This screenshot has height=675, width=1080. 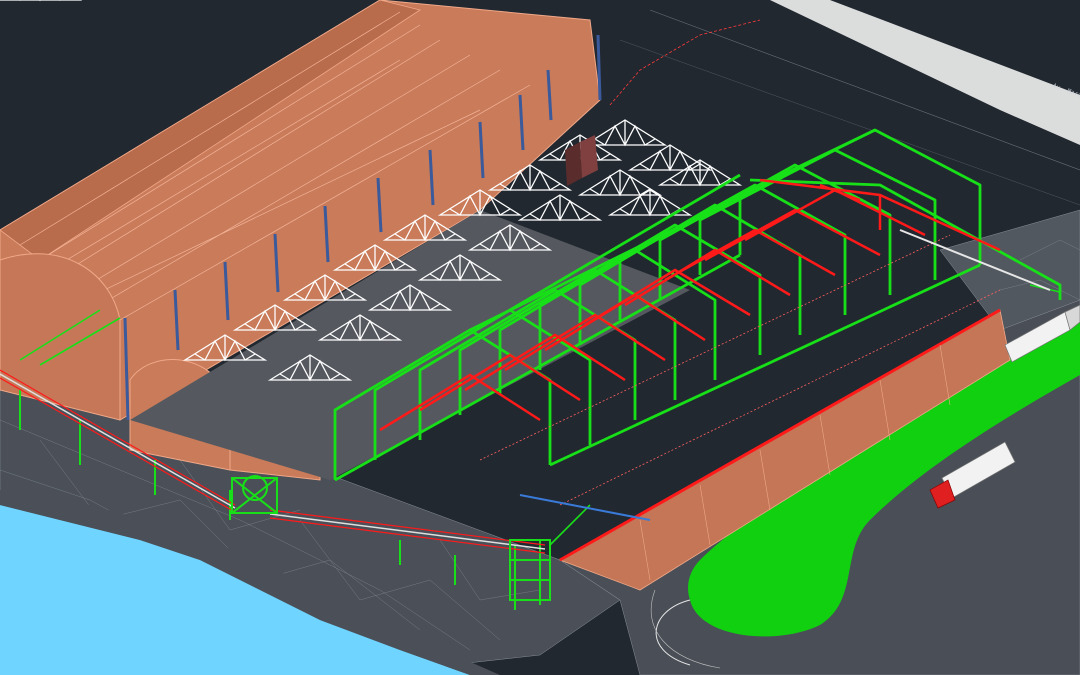 I want to click on road-strip, so click(x=844, y=103).